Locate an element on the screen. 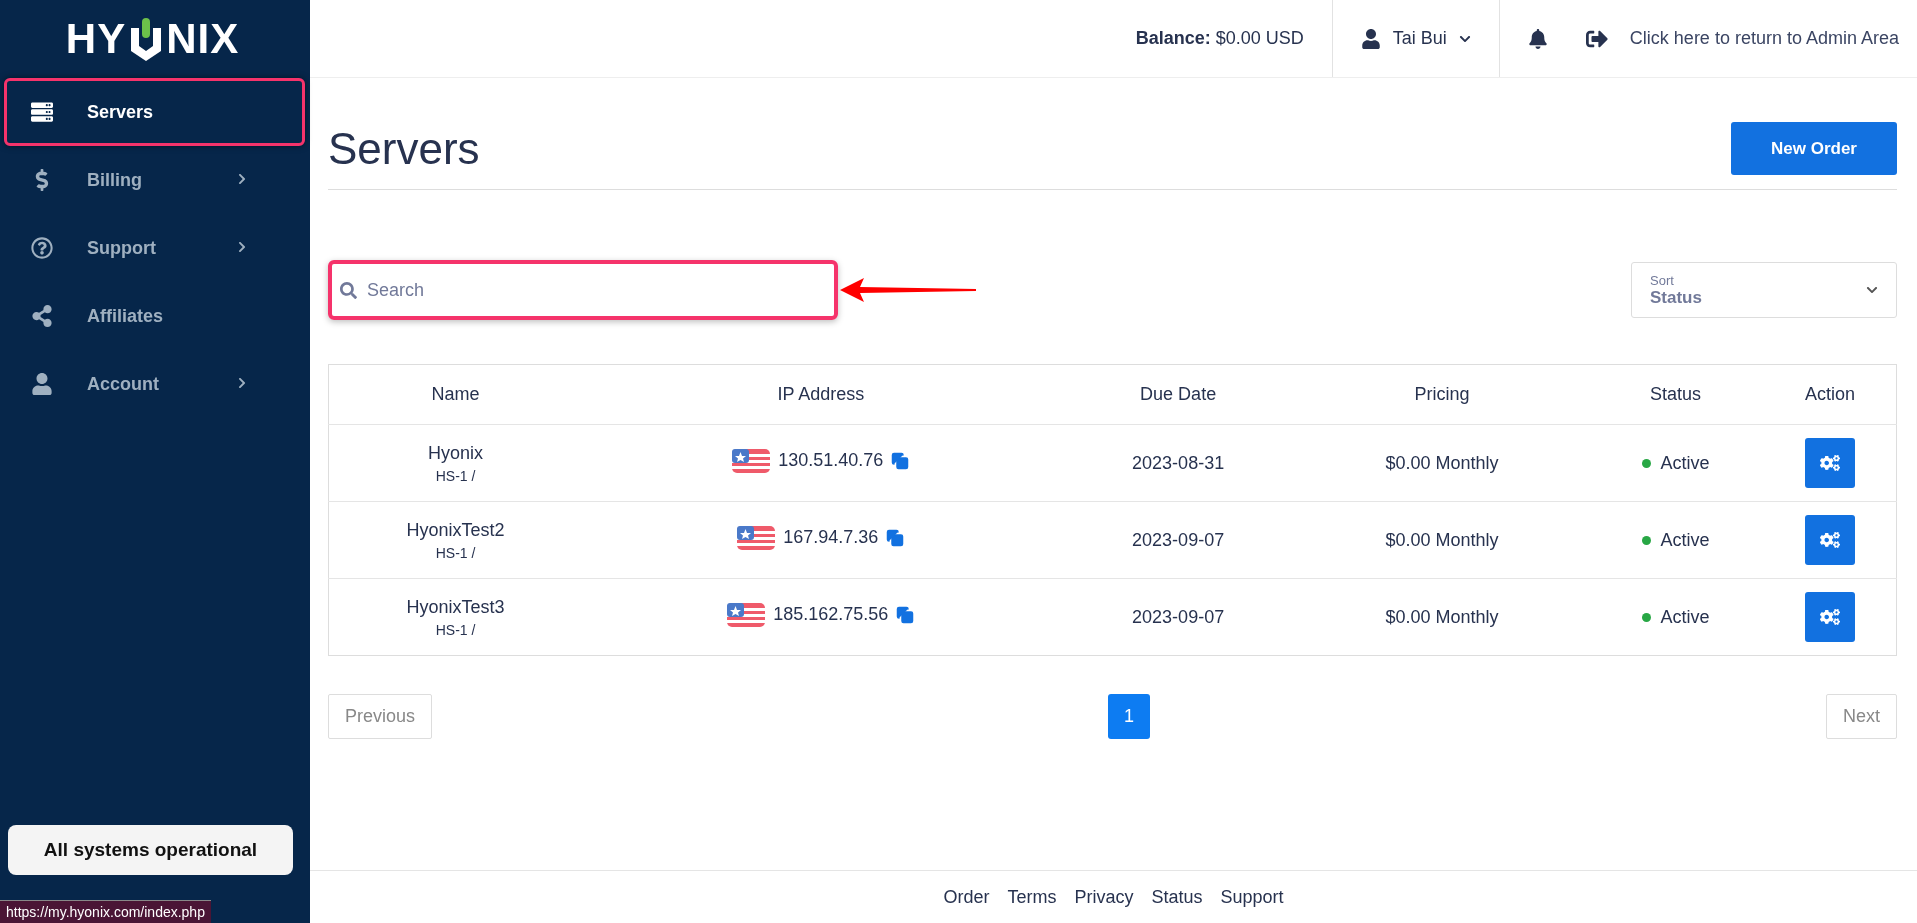 The width and height of the screenshot is (1917, 923). column-header: Action is located at coordinates (1830, 394).